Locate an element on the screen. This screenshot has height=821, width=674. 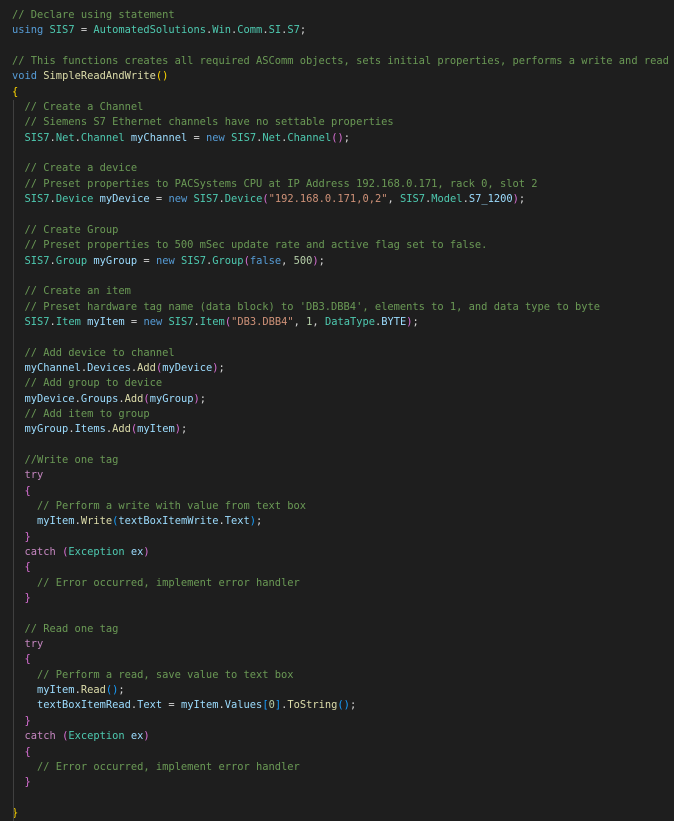
code-token: () is located at coordinates (112, 690).